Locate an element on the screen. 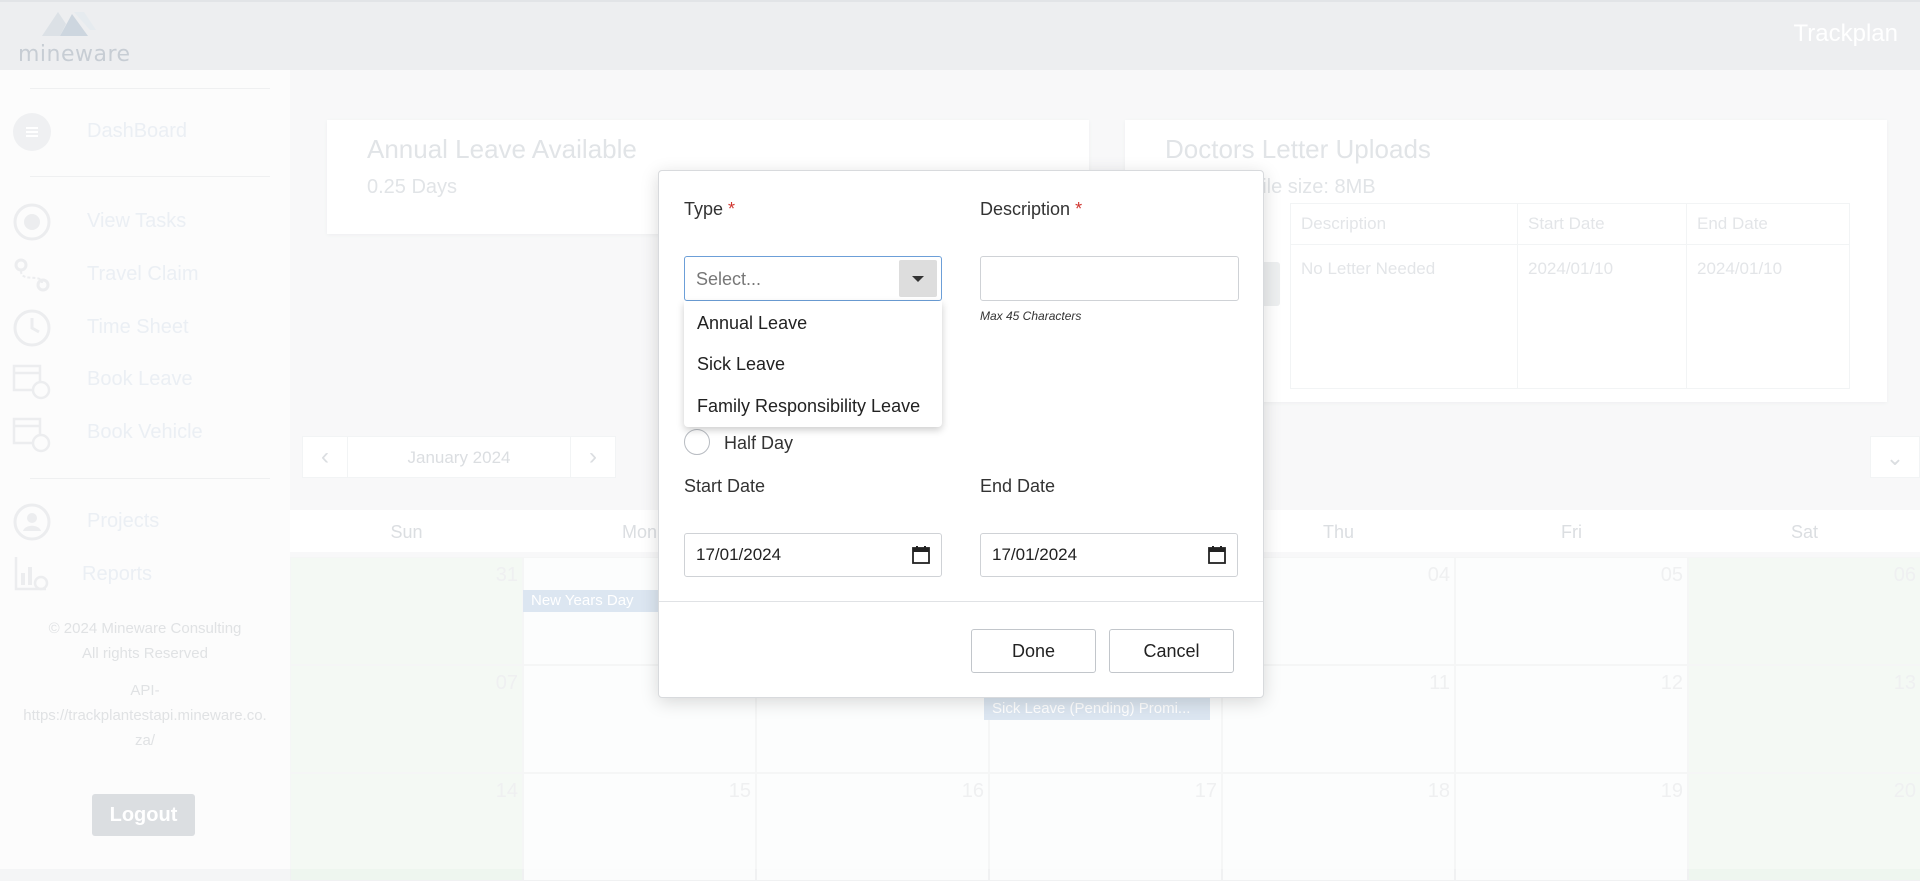  cancel-button: Cancel is located at coordinates (1171, 651).